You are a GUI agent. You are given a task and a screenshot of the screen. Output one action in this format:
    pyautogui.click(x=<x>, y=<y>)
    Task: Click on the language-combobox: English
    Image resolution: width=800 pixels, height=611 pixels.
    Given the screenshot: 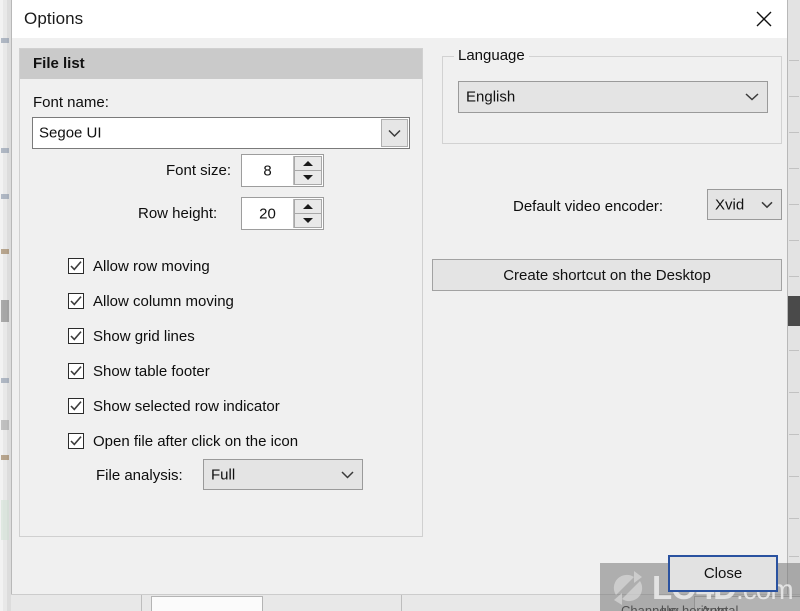 What is the action you would take?
    pyautogui.click(x=613, y=97)
    